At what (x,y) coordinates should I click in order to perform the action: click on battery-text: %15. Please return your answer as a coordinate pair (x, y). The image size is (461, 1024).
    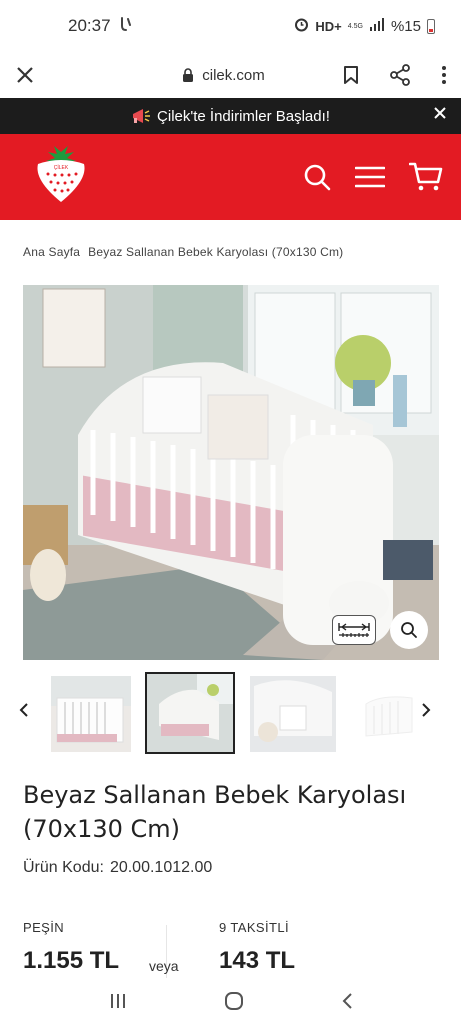
    Looking at the image, I should click on (405, 26).